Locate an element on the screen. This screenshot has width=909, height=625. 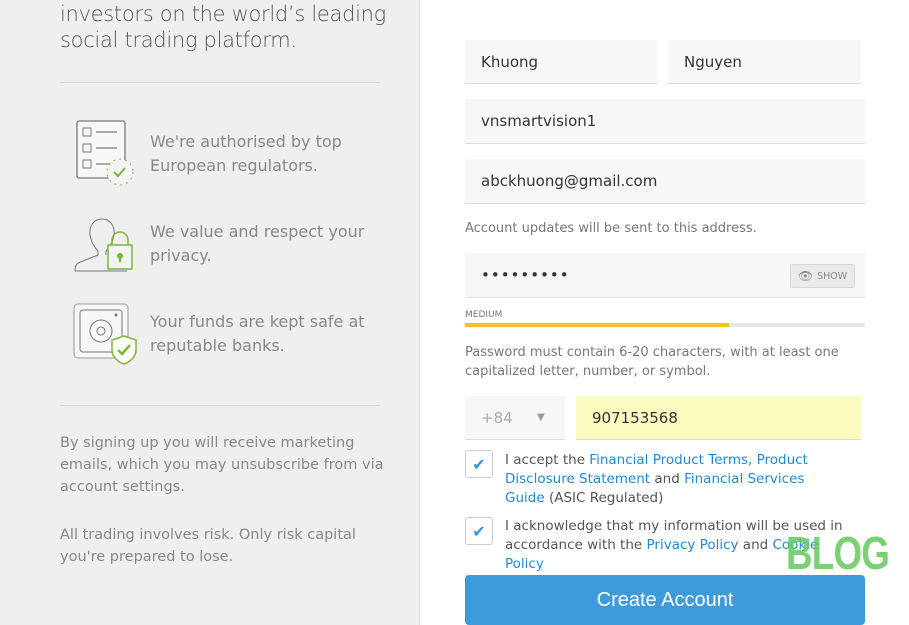
password-strength-bar is located at coordinates (665, 325).